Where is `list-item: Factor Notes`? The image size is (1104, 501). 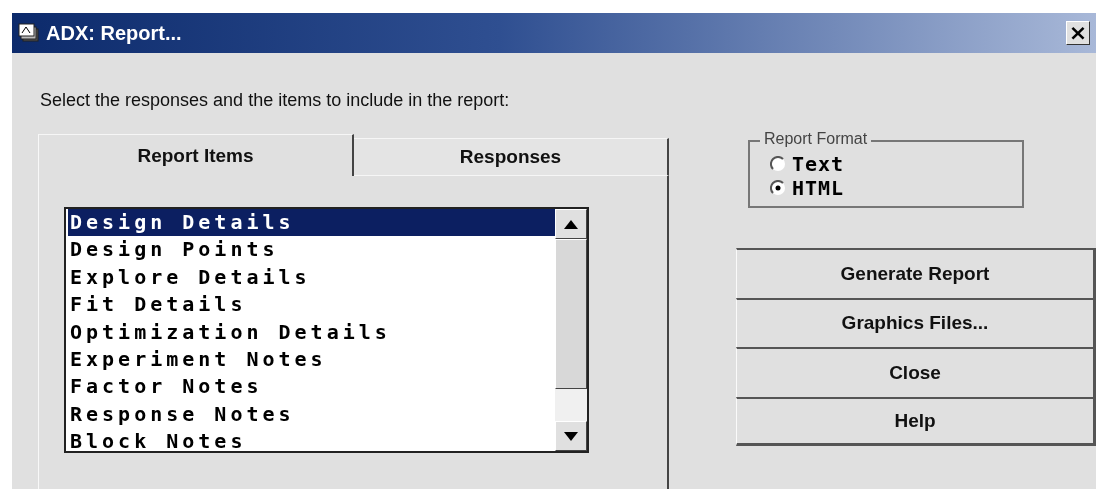 list-item: Factor Notes is located at coordinates (311, 387).